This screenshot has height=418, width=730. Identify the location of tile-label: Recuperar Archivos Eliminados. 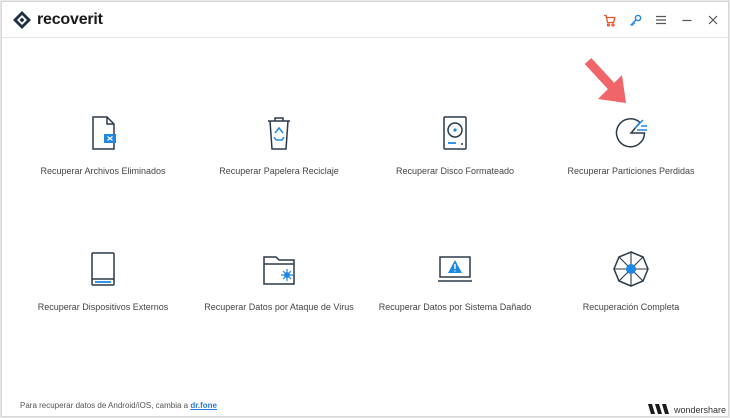
(103, 171).